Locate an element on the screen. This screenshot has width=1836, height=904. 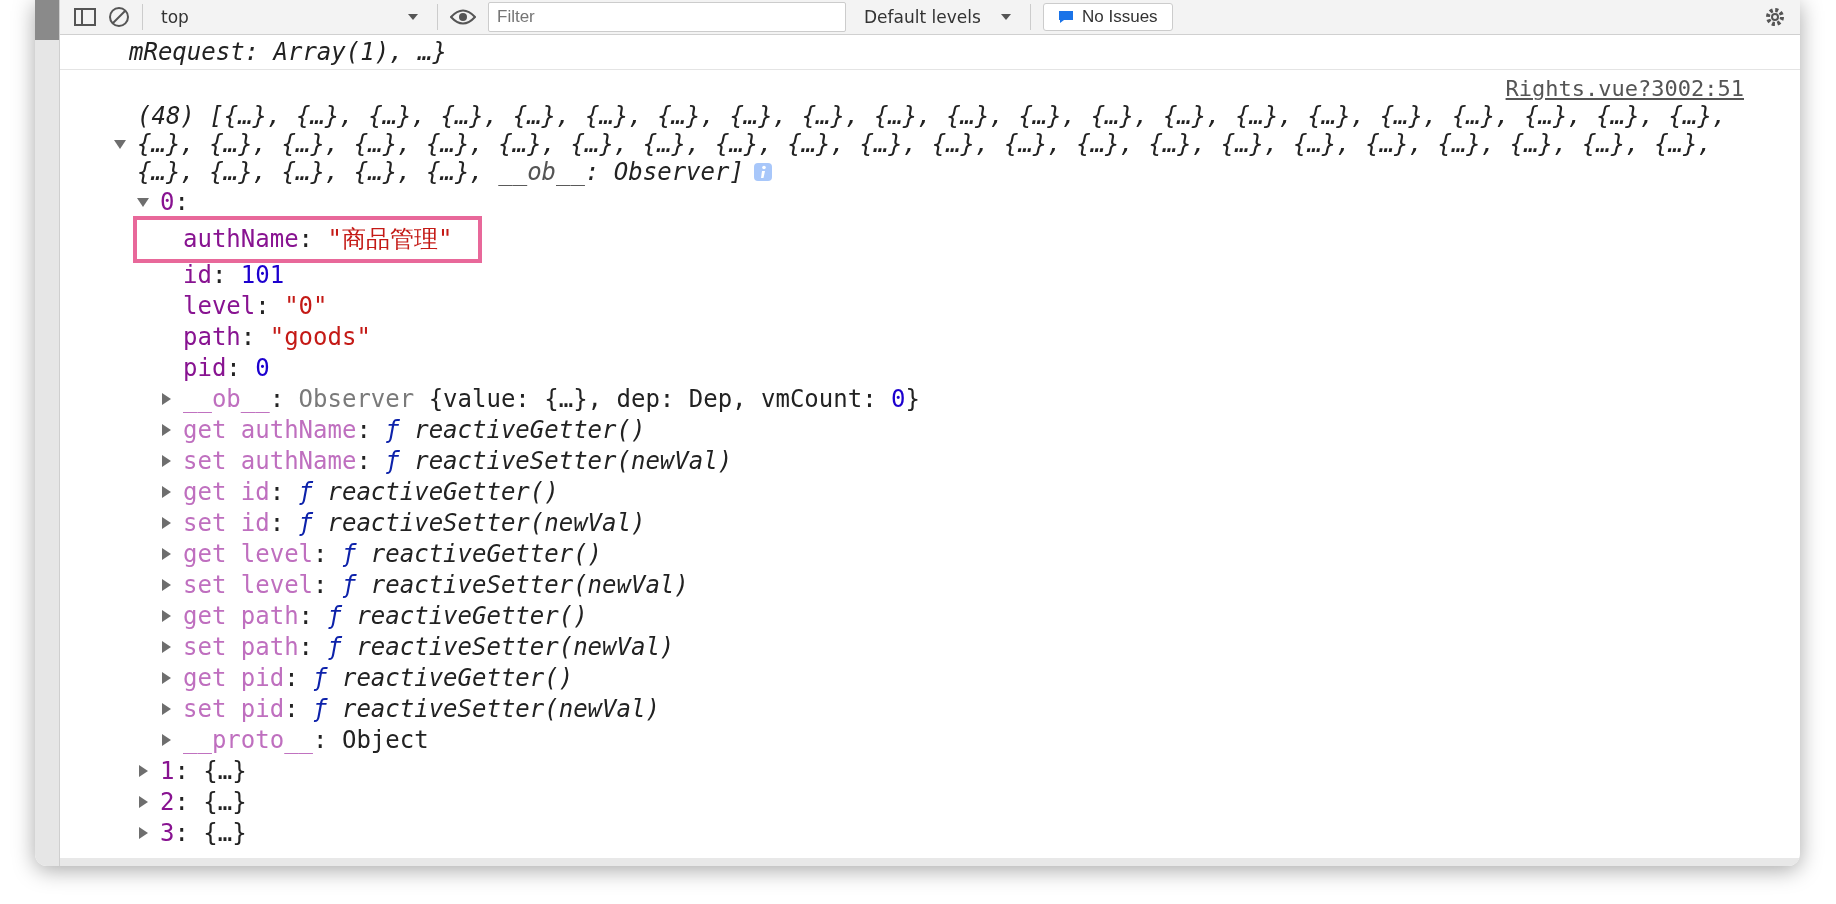
filter-field: Filter is located at coordinates (667, 17).